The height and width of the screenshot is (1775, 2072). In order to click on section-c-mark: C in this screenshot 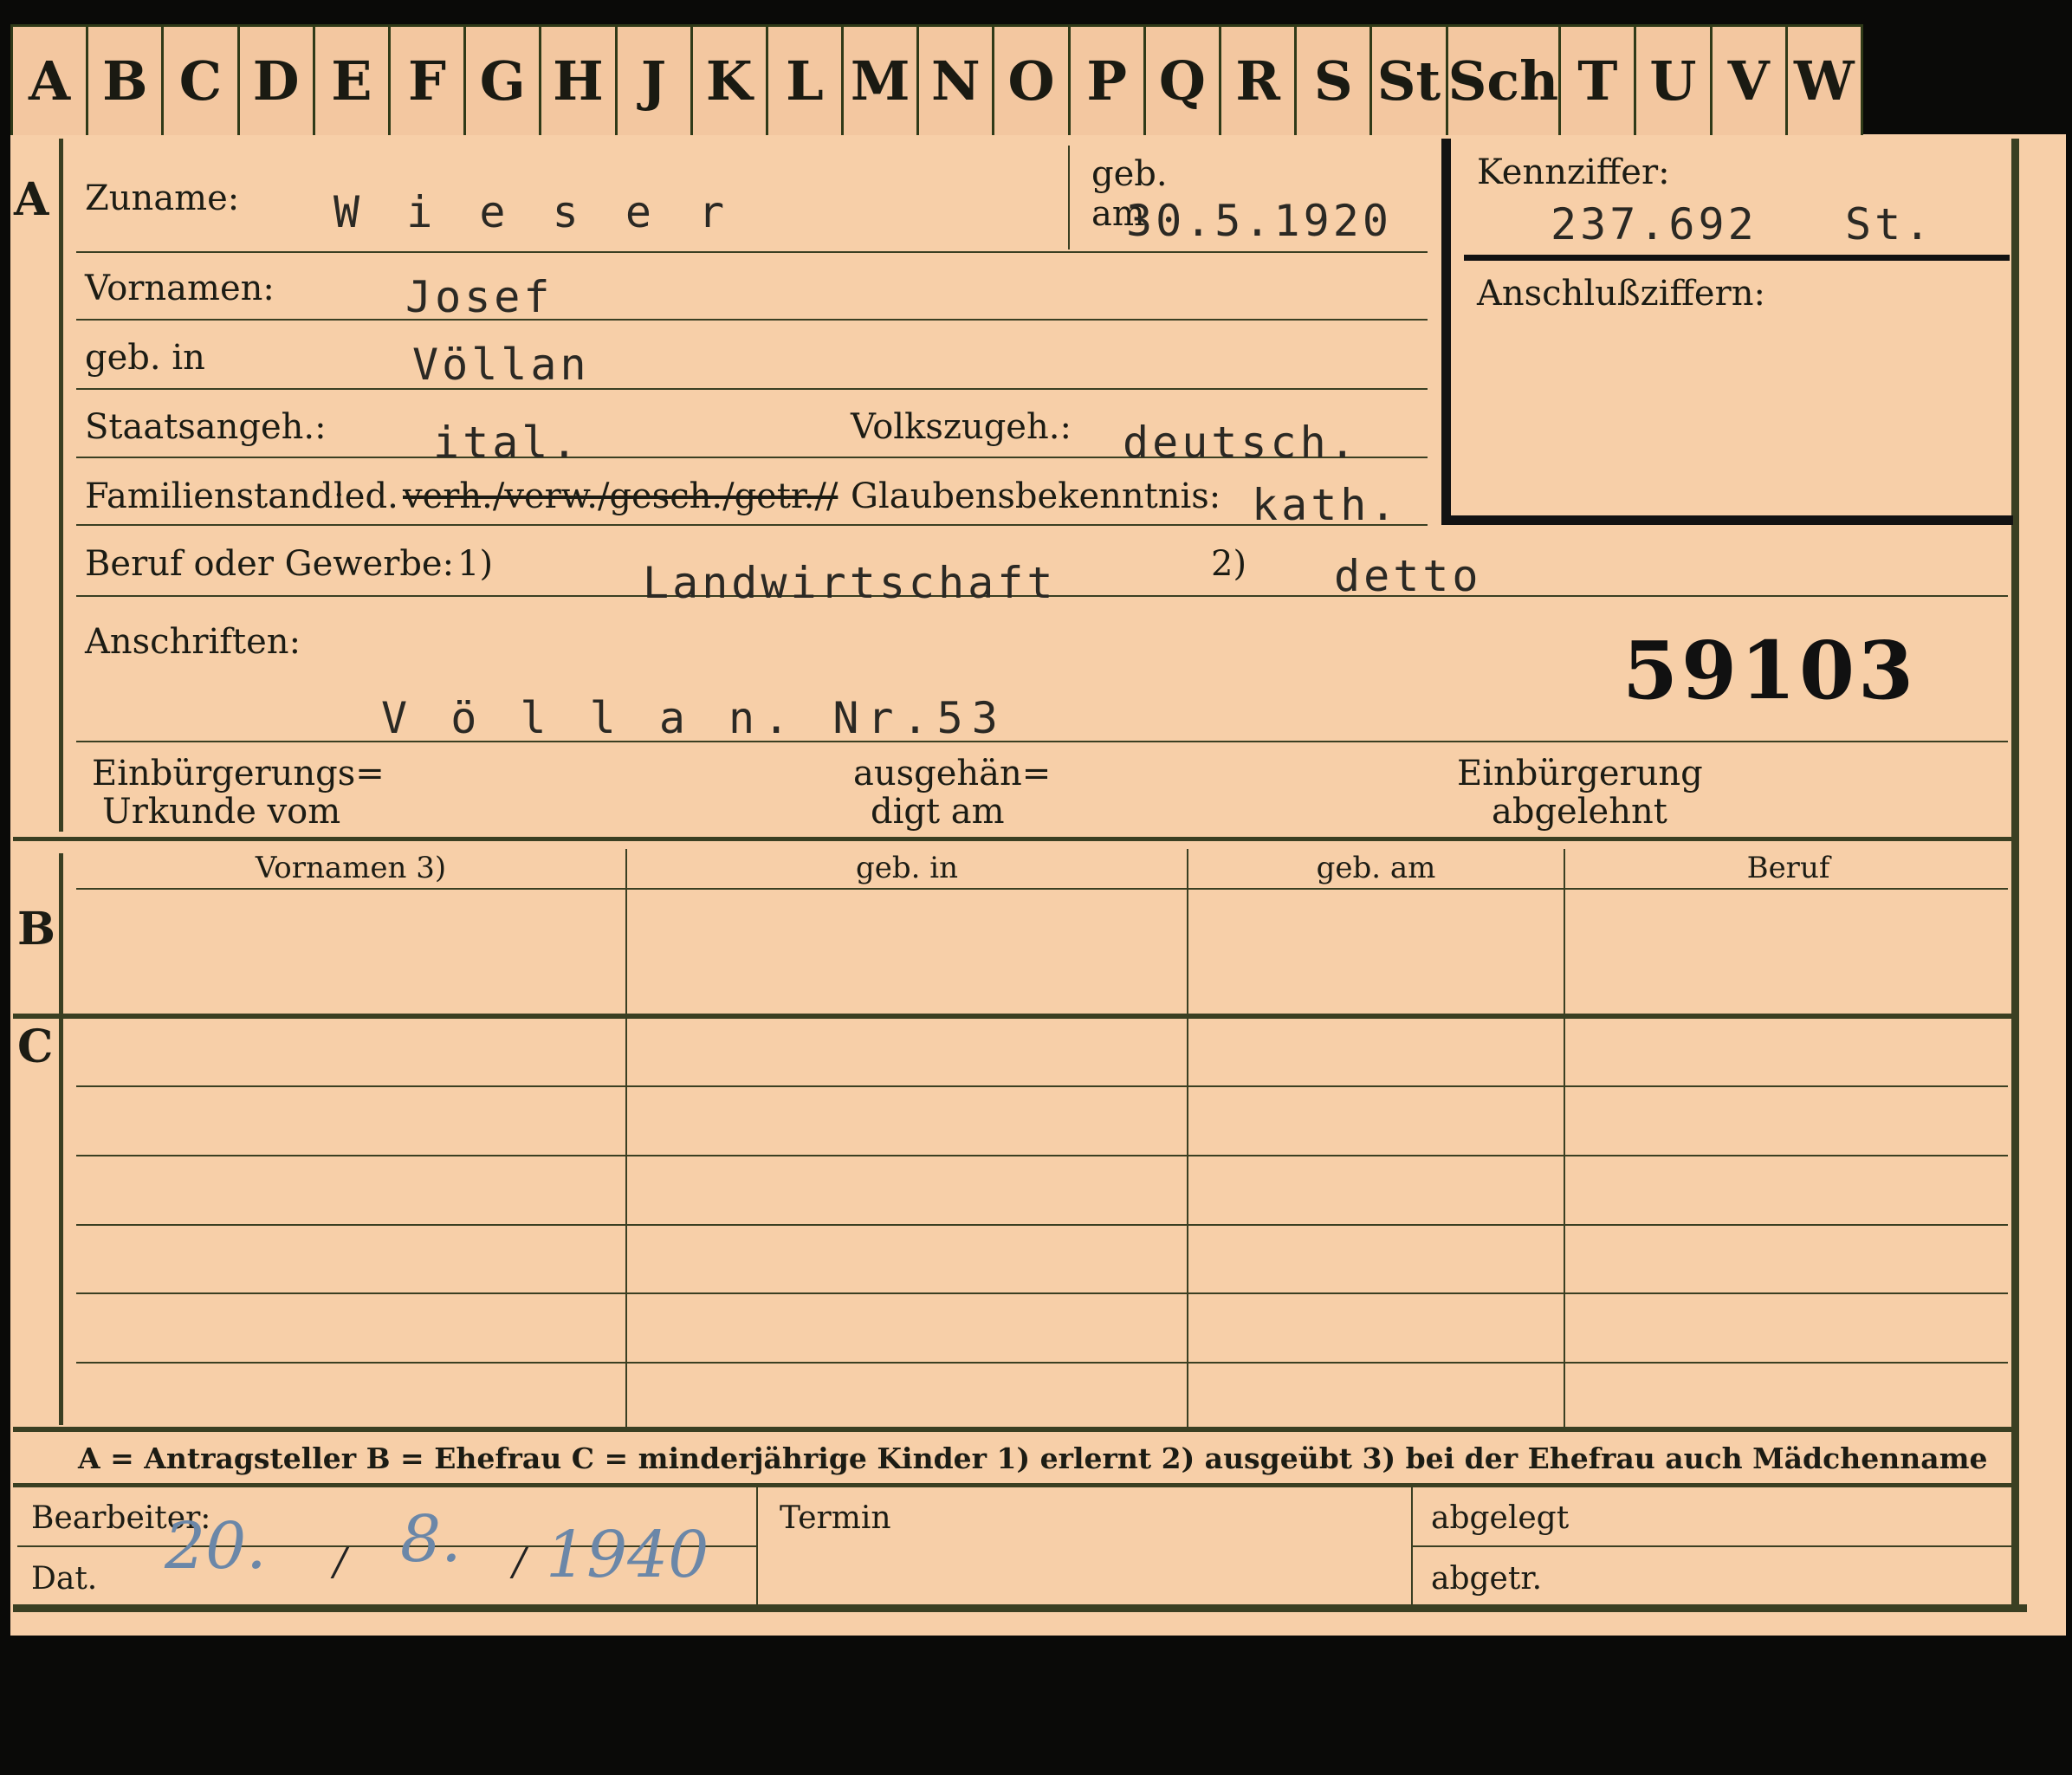, I will do `click(35, 1046)`.